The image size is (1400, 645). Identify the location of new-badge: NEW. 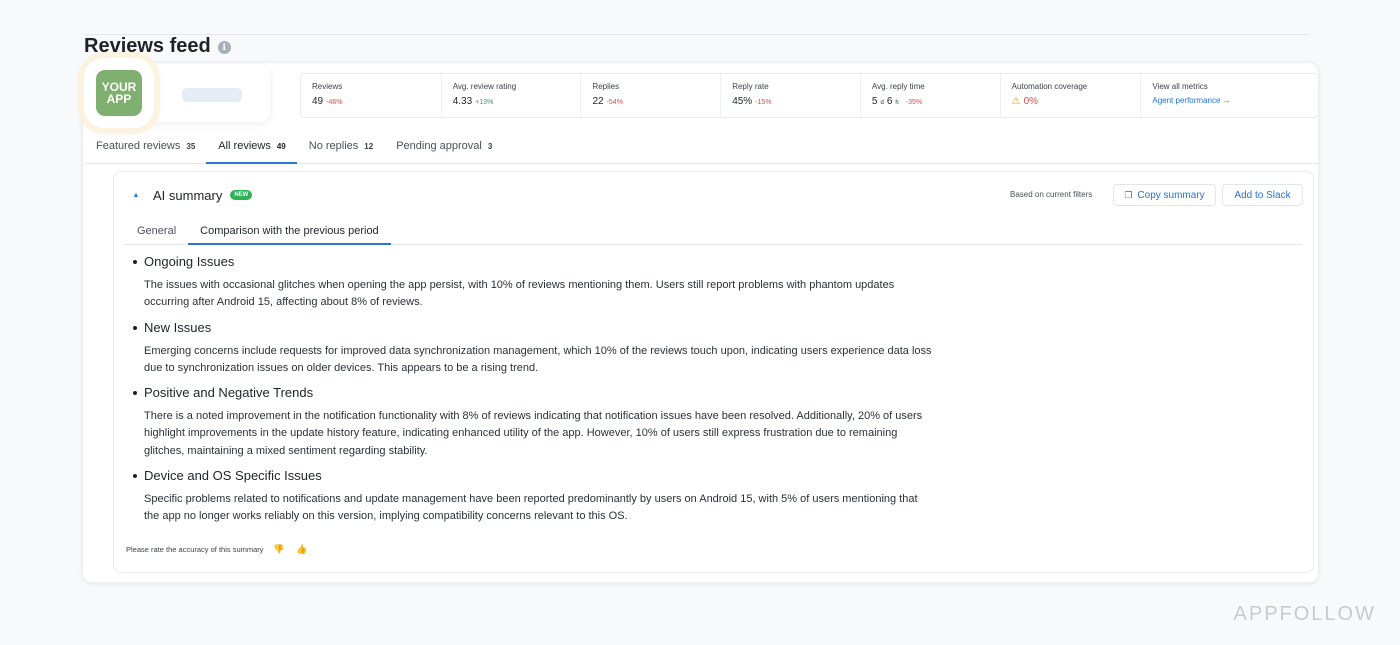
(241, 195).